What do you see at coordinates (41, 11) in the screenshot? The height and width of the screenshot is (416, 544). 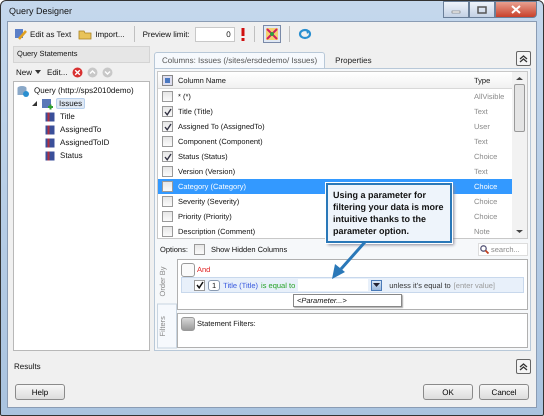 I see `window-title: Query Designer` at bounding box center [41, 11].